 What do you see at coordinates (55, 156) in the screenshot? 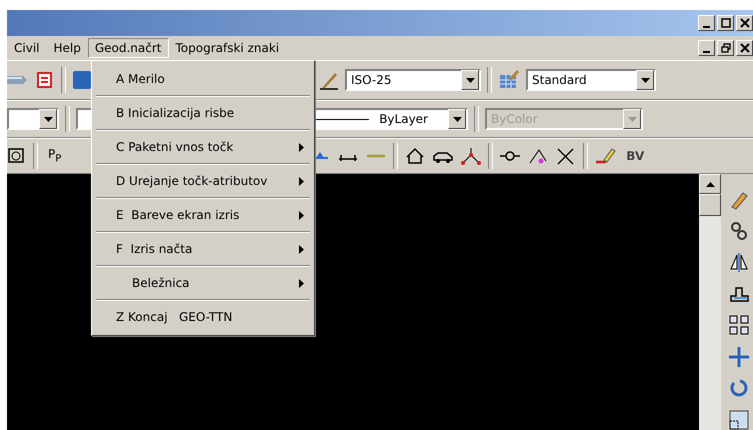
I see `points-button: P$_{P}$` at bounding box center [55, 156].